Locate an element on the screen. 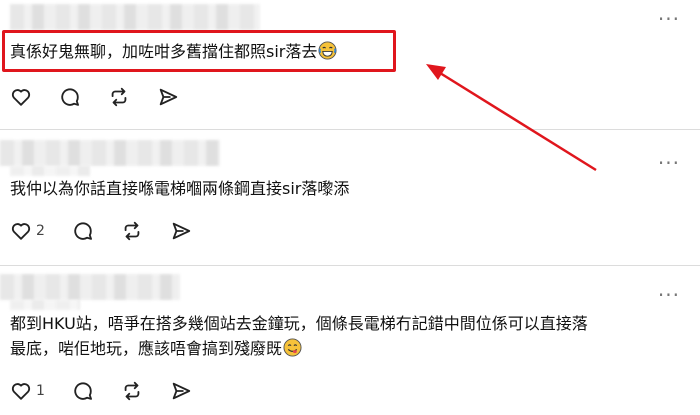 The height and width of the screenshot is (415, 700). comment-text: 我仲以為你話直接喺電梯嗰兩條鋼直接sir落嚟添 is located at coordinates (179, 188).